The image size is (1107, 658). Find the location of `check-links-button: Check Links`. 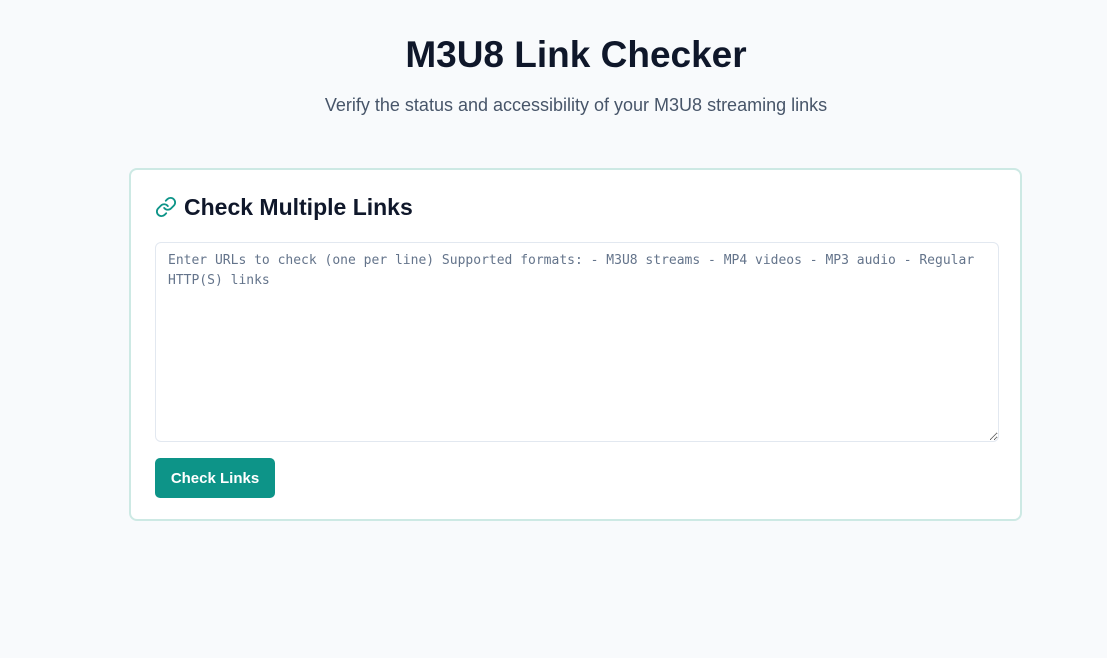

check-links-button: Check Links is located at coordinates (215, 478).